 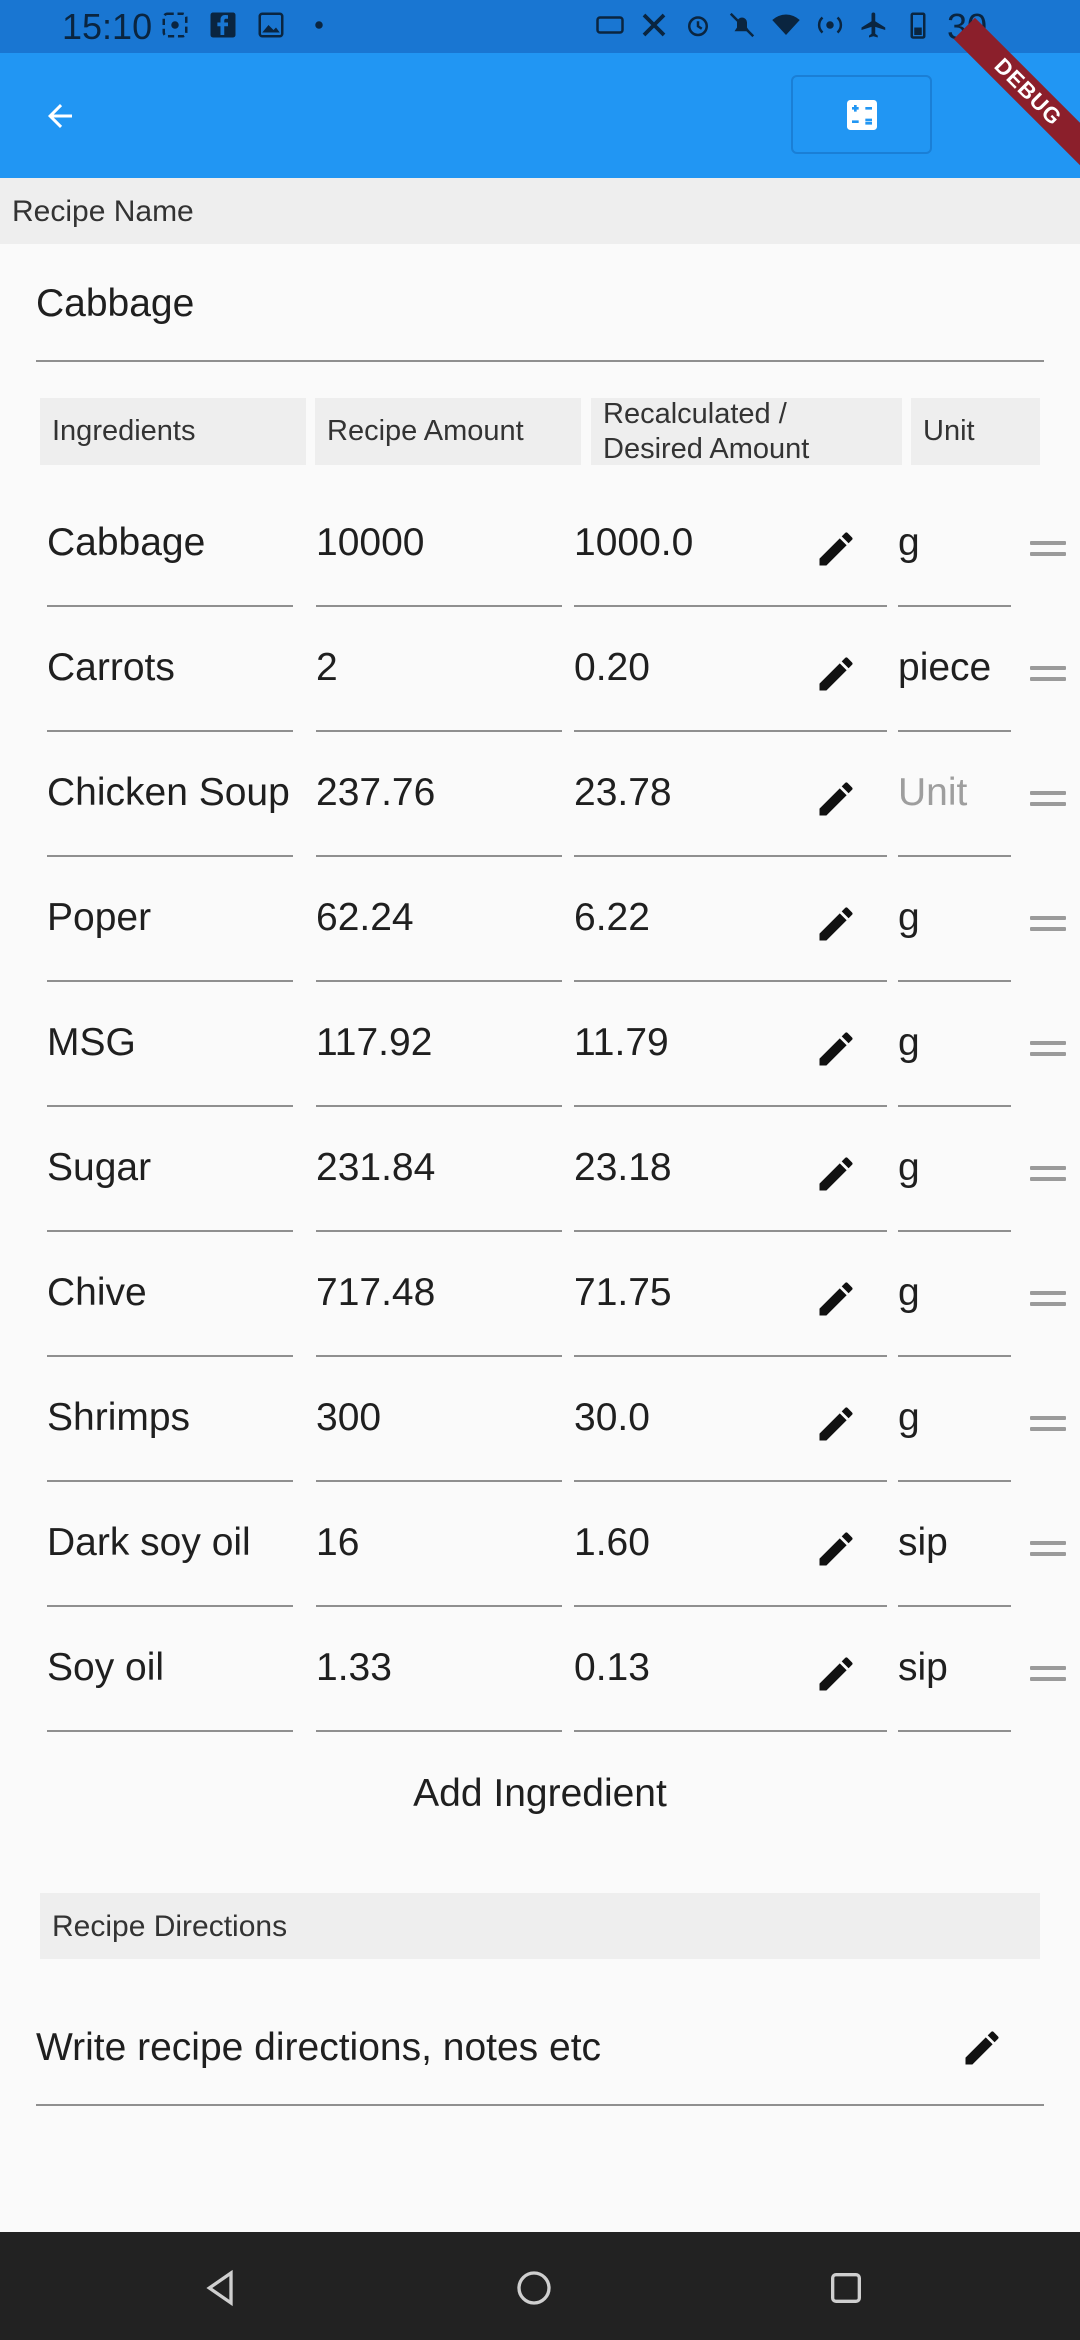 I want to click on recipe-amount-input: 62.24, so click(x=439, y=925).